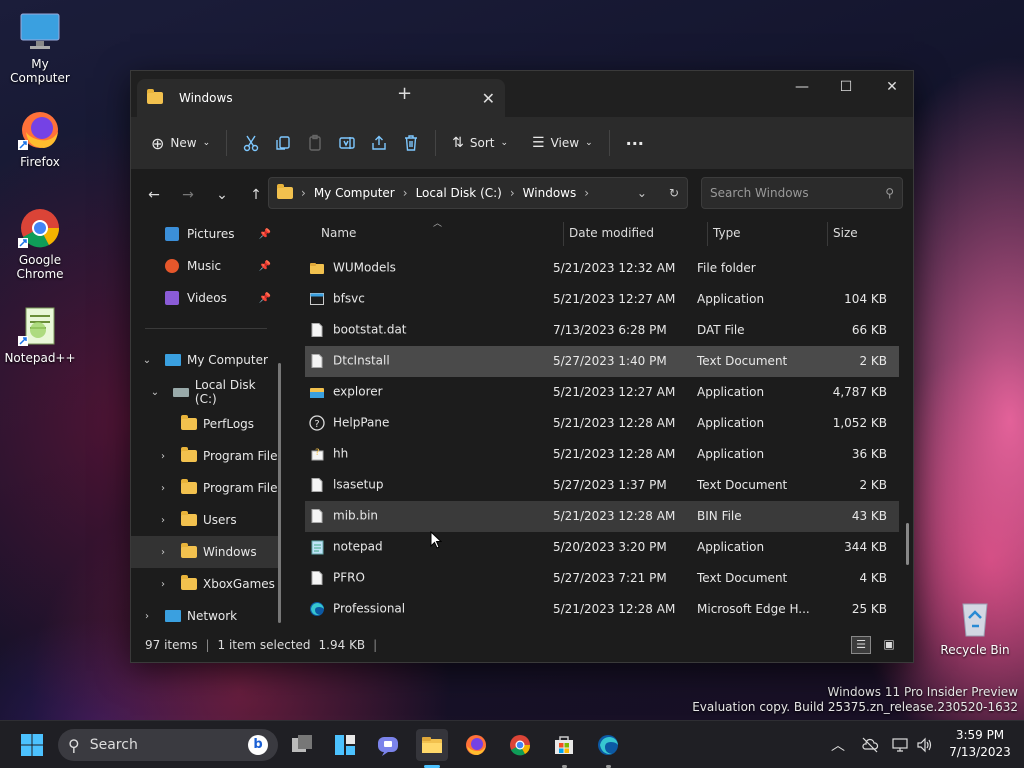  I want to click on copy-icon, so click(283, 143).